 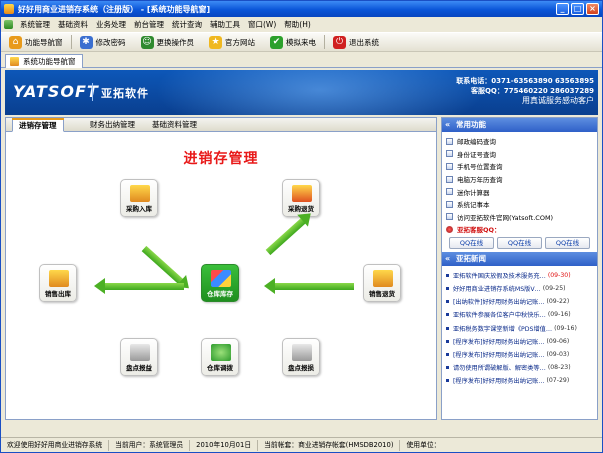 I want to click on toolbar-label: 更换操作员, so click(x=175, y=42).